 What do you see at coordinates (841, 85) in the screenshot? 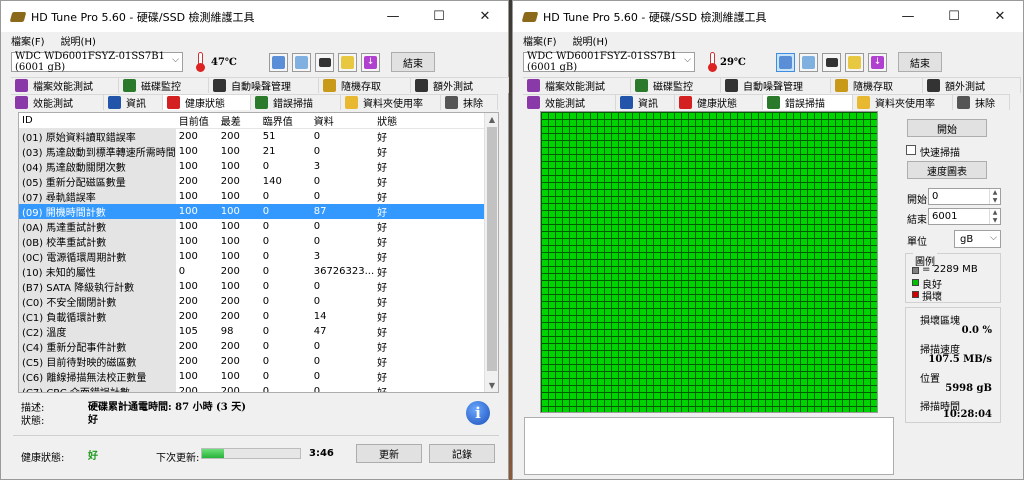
I see `random-access-icon` at bounding box center [841, 85].